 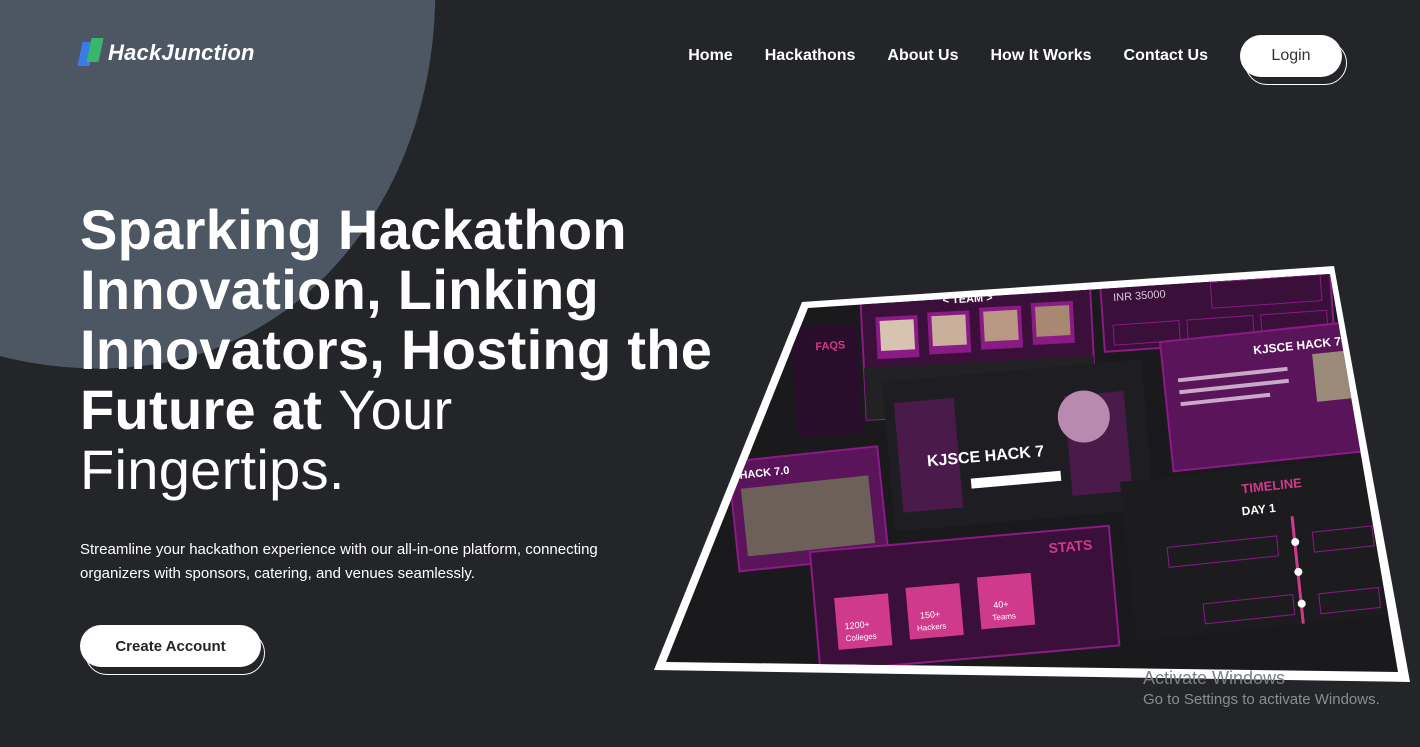 What do you see at coordinates (830, 346) in the screenshot?
I see `svg-text: FAQS` at bounding box center [830, 346].